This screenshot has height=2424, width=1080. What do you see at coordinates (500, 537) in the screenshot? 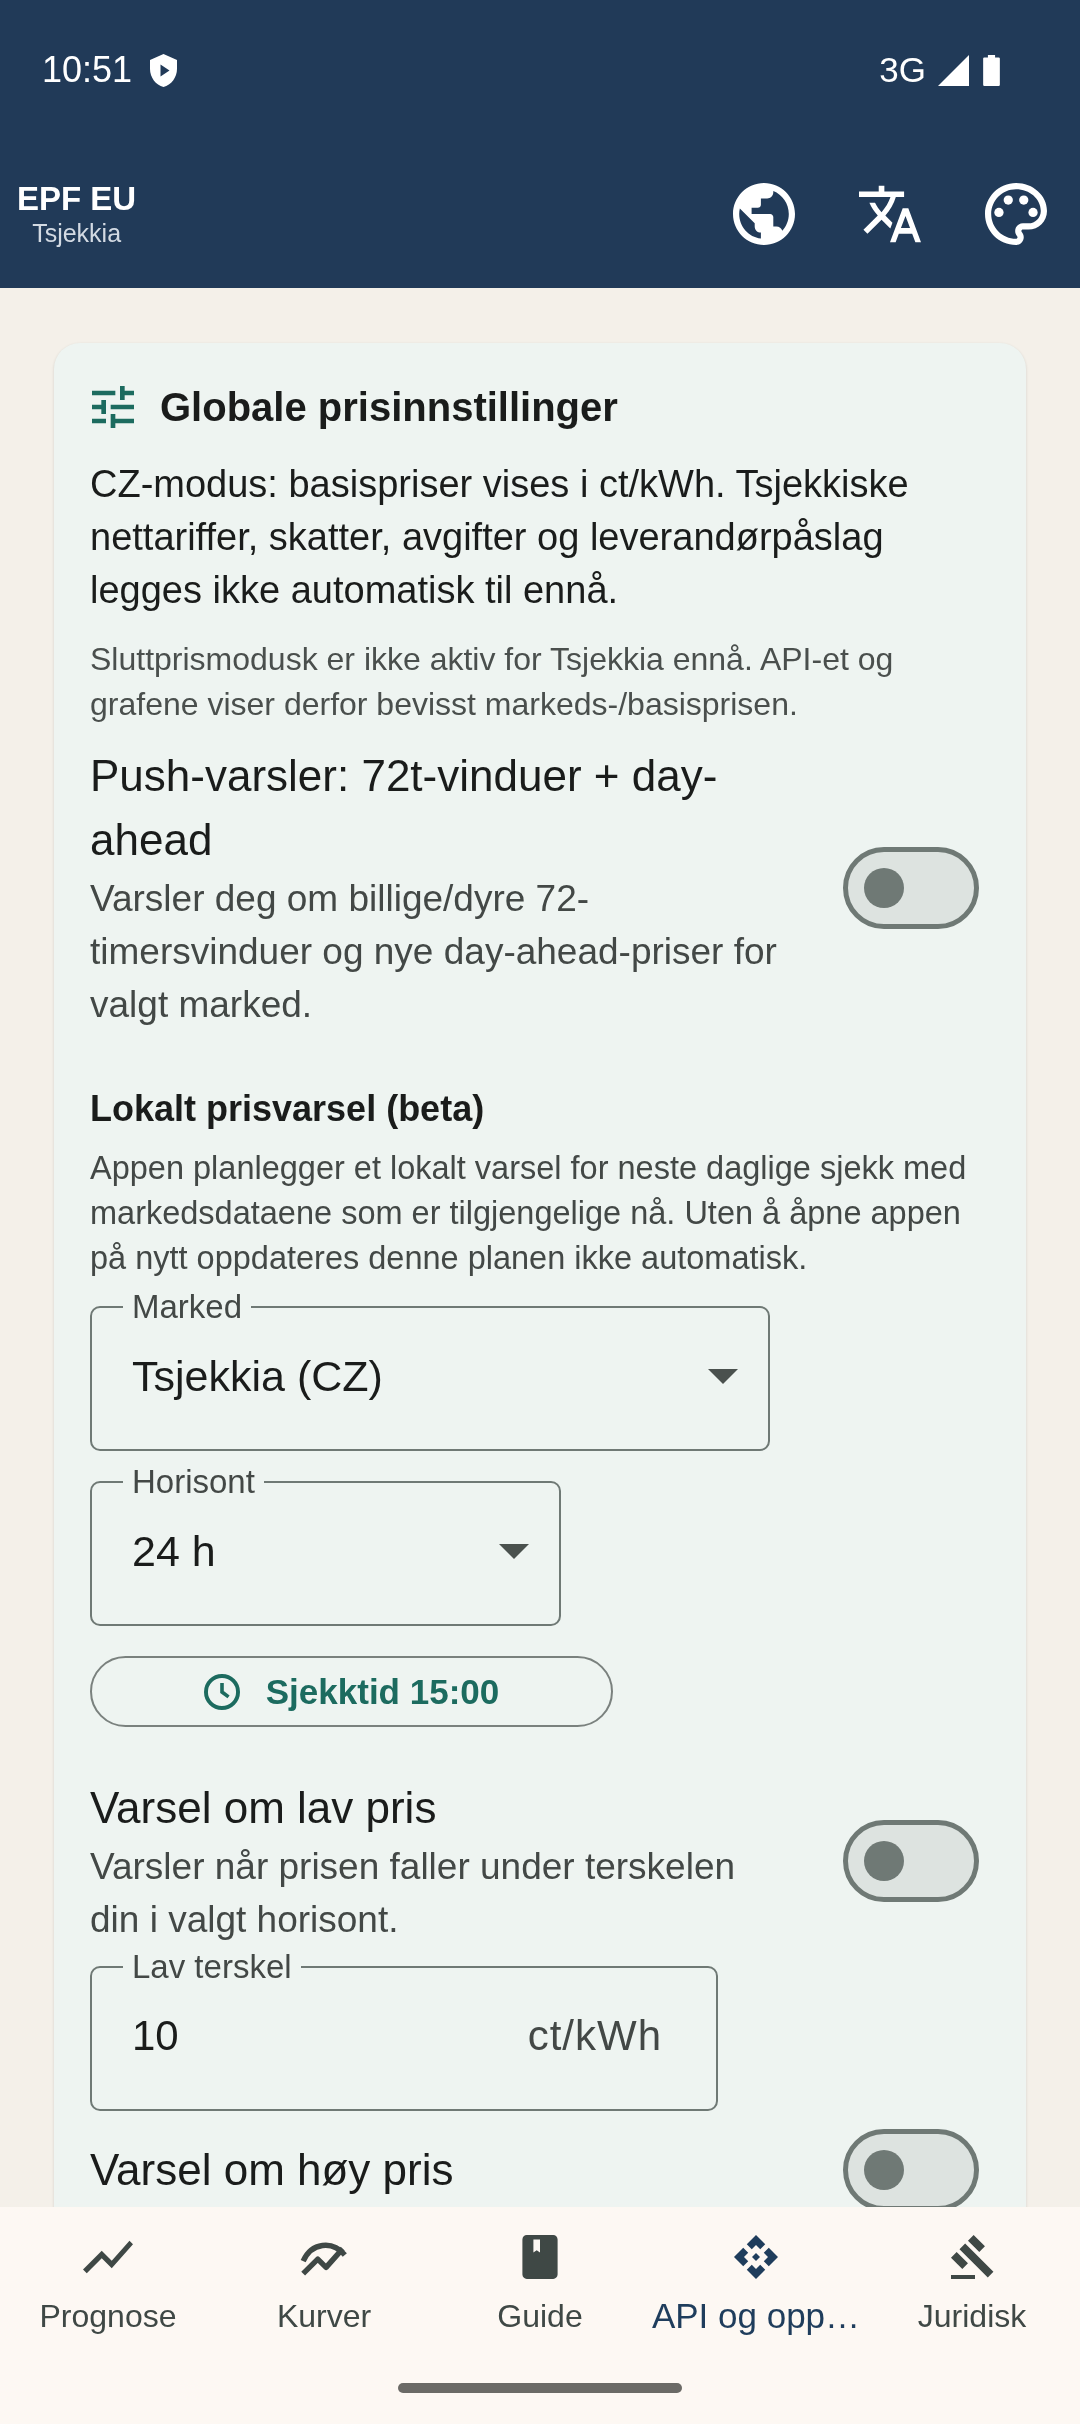
I see `info-text: CZ-modus: basispriser vises i ct/kWh. Tsjekkiske nettariffer, skatter, avgifter og leverandørpåslag legges ikke automatisk til ennå.` at bounding box center [500, 537].